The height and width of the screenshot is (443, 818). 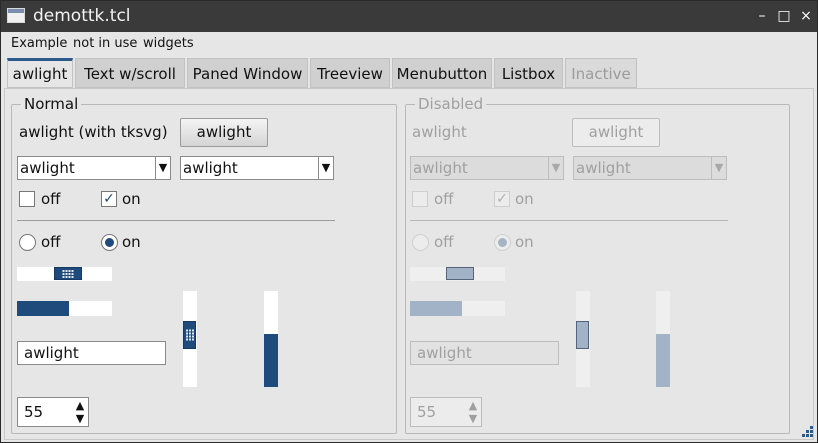 I want to click on disabled-label: awlight, so click(x=439, y=132).